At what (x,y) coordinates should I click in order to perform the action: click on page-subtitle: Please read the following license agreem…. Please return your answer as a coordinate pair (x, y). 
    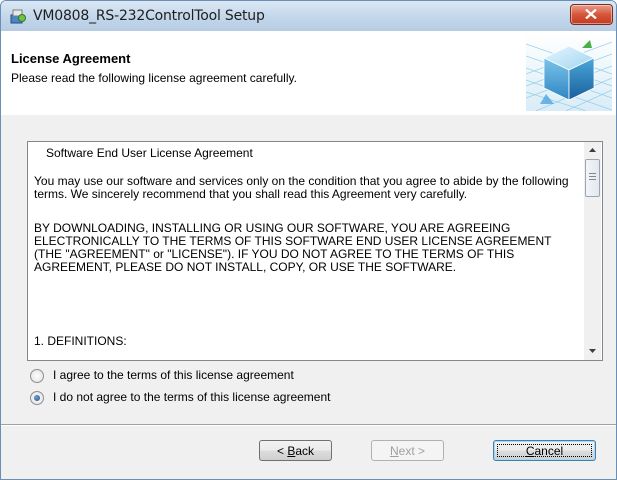
    Looking at the image, I should click on (154, 78).